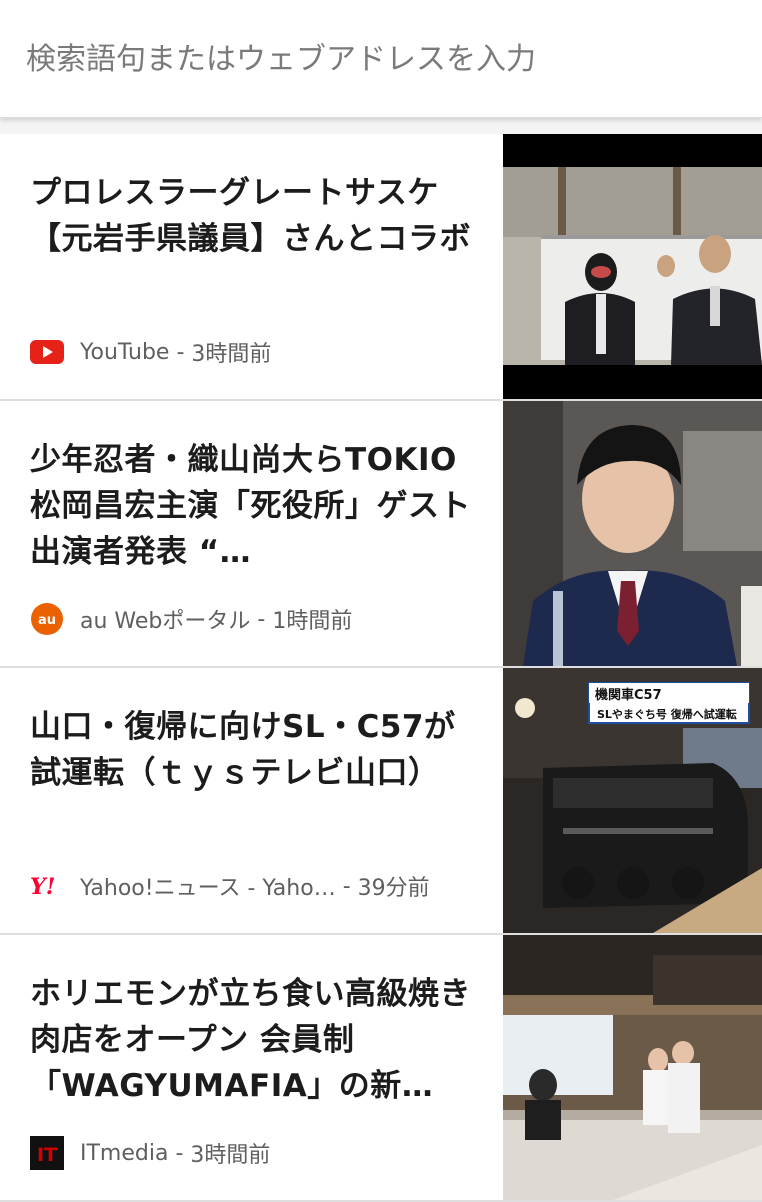 This screenshot has height=1202, width=762. What do you see at coordinates (312, 621) in the screenshot?
I see `news-time: 1時間前` at bounding box center [312, 621].